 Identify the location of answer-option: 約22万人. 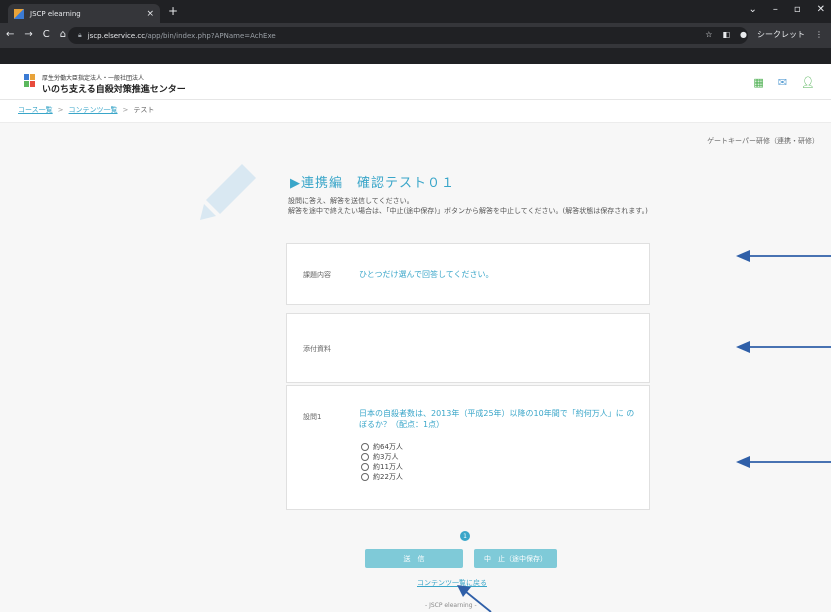
(382, 477).